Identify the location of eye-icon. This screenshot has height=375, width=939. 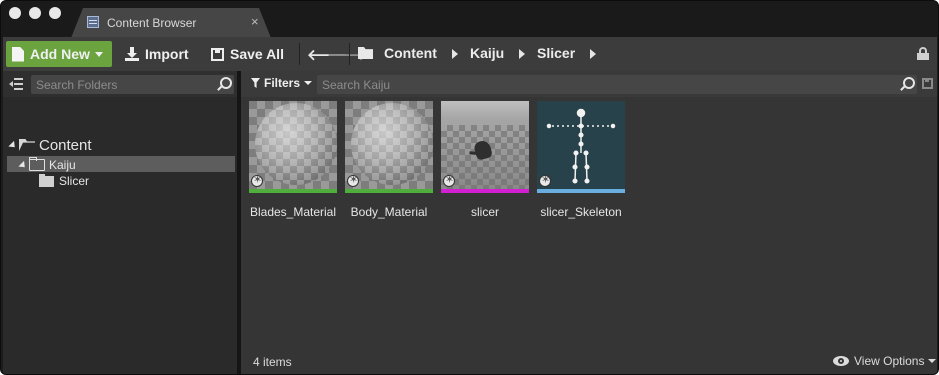
(841, 361).